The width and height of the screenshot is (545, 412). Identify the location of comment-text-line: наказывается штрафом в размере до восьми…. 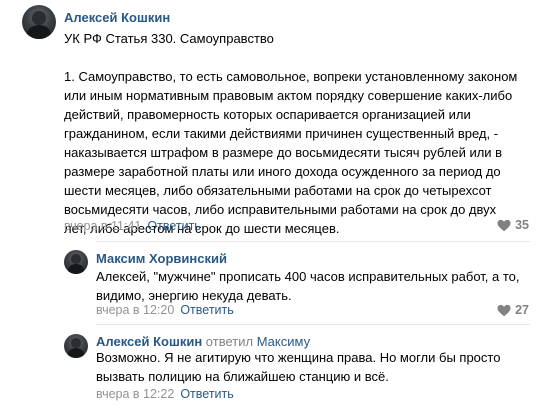
(283, 152).